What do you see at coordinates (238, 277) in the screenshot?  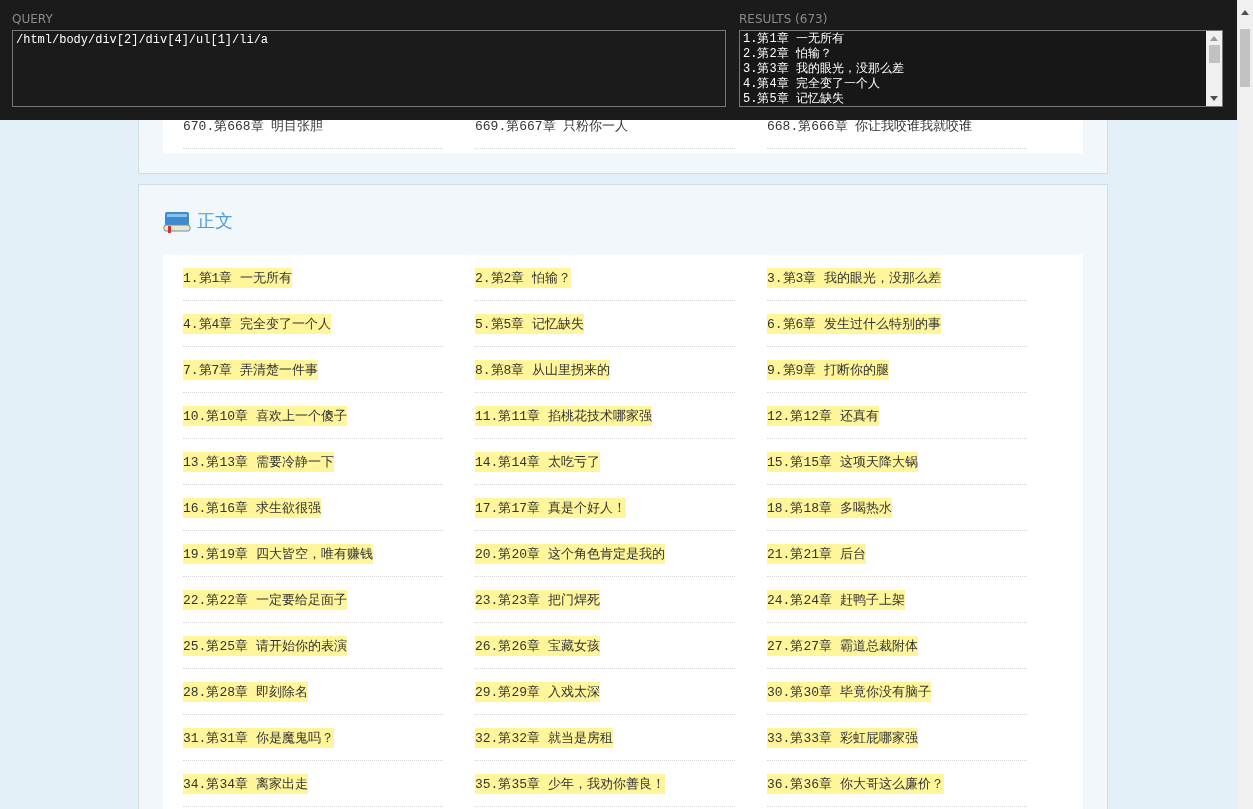 I see `chapter-link: 1.第1章 一无所有` at bounding box center [238, 277].